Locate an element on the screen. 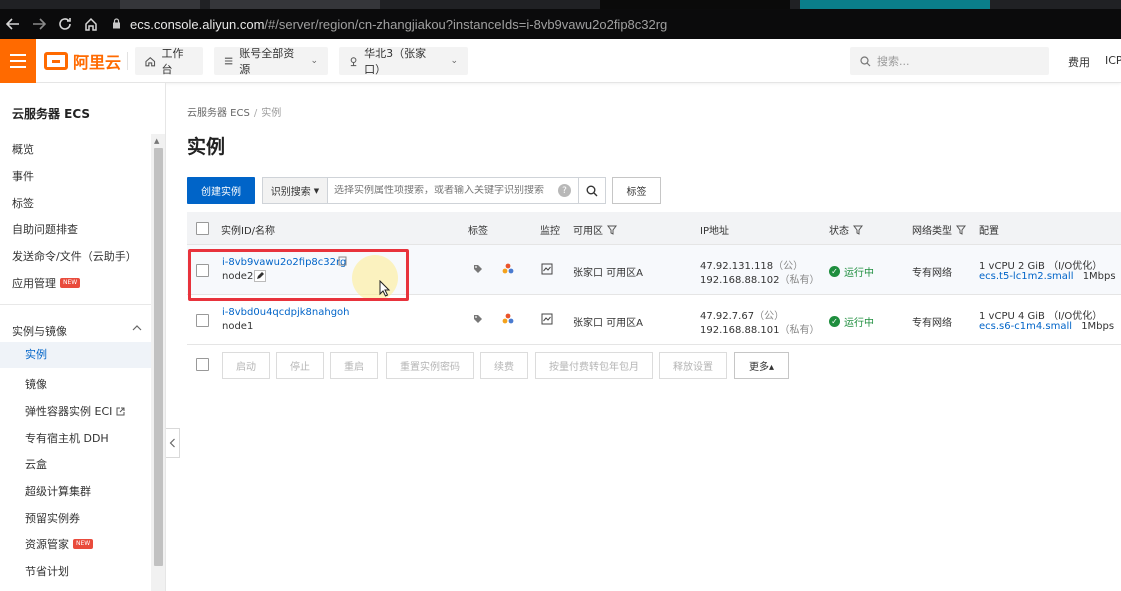 The image size is (1121, 591). column-header-label: 可用区 is located at coordinates (588, 231).